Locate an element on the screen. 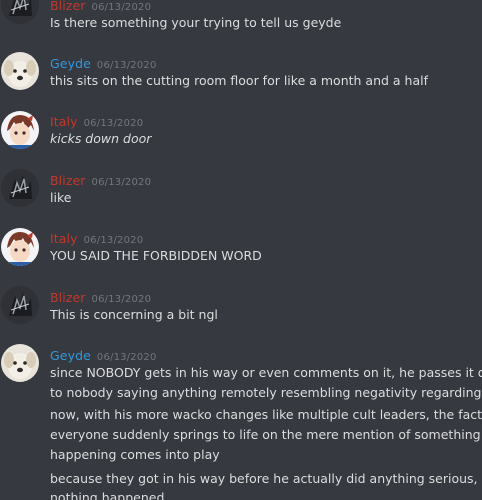  message-text: happening comes into play is located at coordinates (135, 454).